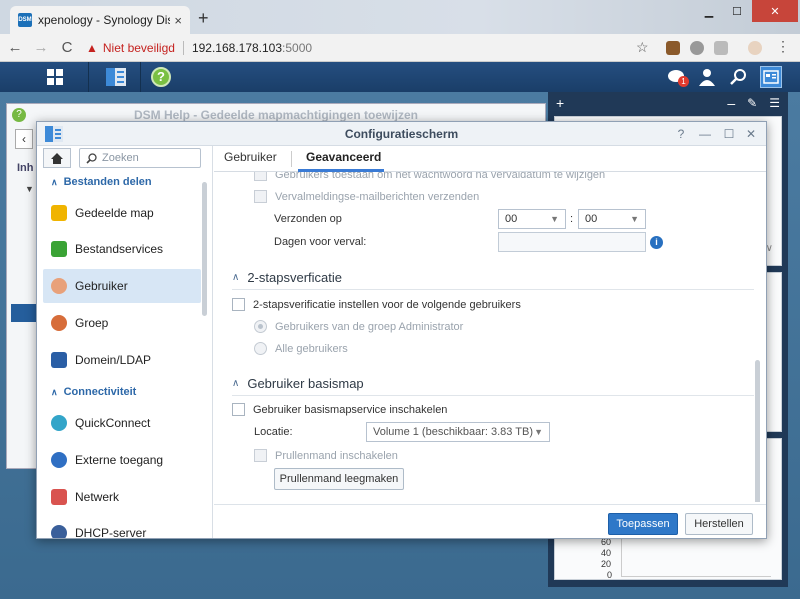 This screenshot has width=800, height=599. What do you see at coordinates (560, 103) in the screenshot?
I see `add-widget-icon: +` at bounding box center [560, 103].